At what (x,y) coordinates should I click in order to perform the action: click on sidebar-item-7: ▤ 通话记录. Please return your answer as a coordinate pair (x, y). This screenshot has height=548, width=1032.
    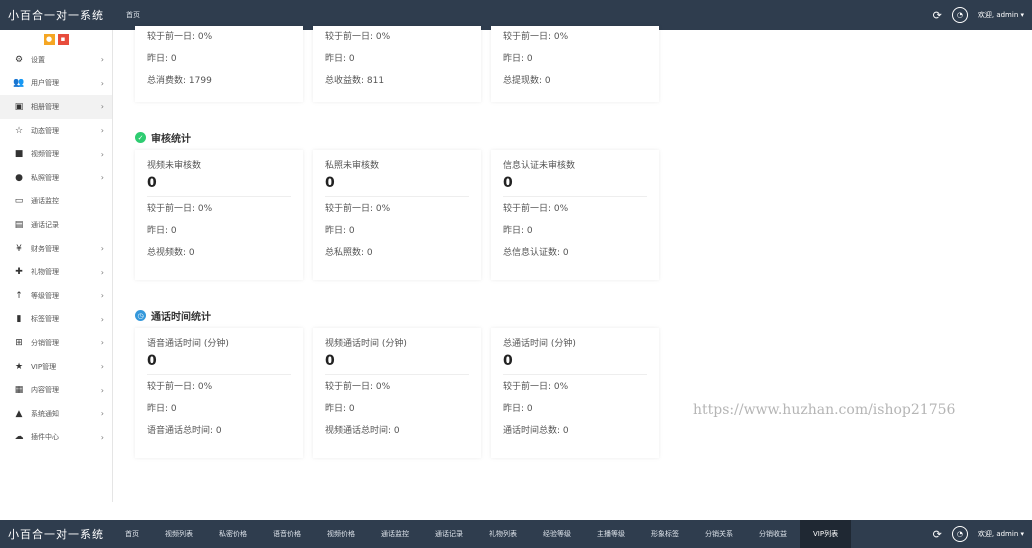
    Looking at the image, I should click on (56, 225).